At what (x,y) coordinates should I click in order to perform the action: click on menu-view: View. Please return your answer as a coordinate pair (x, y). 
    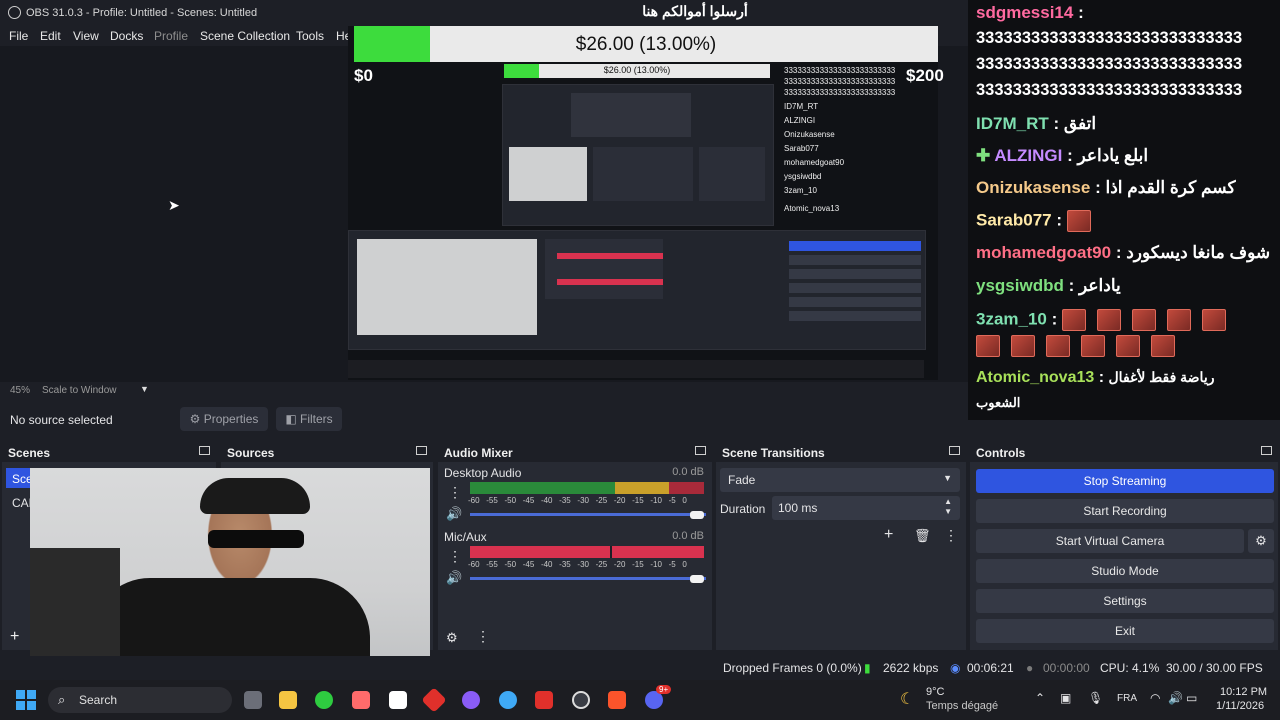
    Looking at the image, I should click on (86, 36).